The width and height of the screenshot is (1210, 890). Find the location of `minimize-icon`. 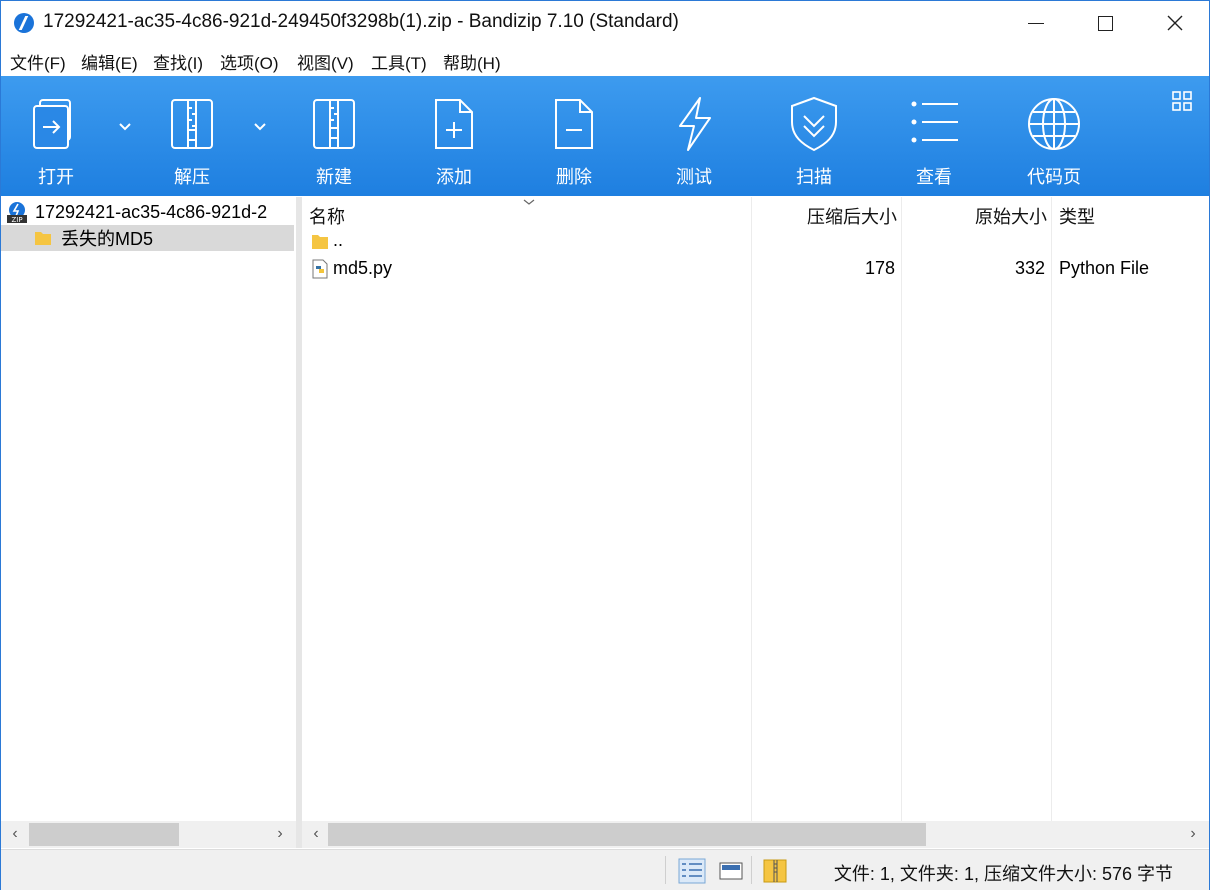

minimize-icon is located at coordinates (1036, 23).